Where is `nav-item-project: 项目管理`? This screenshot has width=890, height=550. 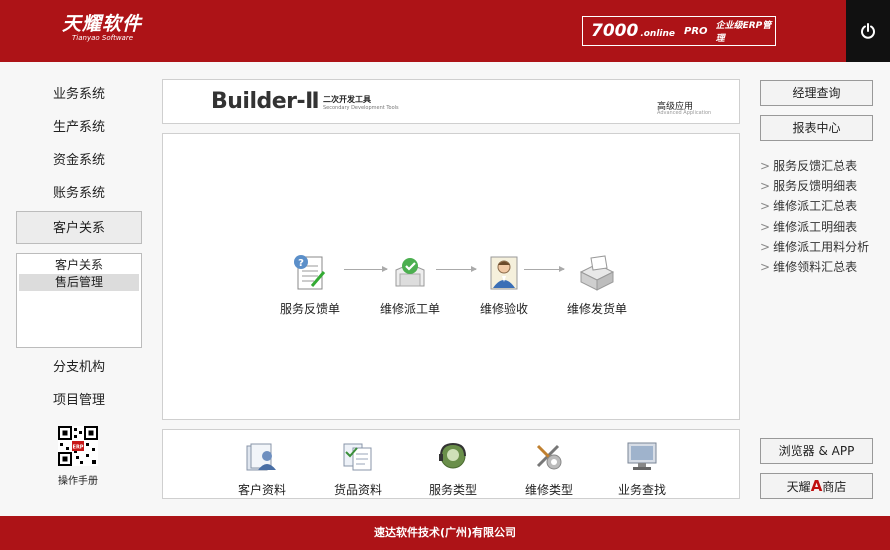 nav-item-project: 项目管理 is located at coordinates (79, 400).